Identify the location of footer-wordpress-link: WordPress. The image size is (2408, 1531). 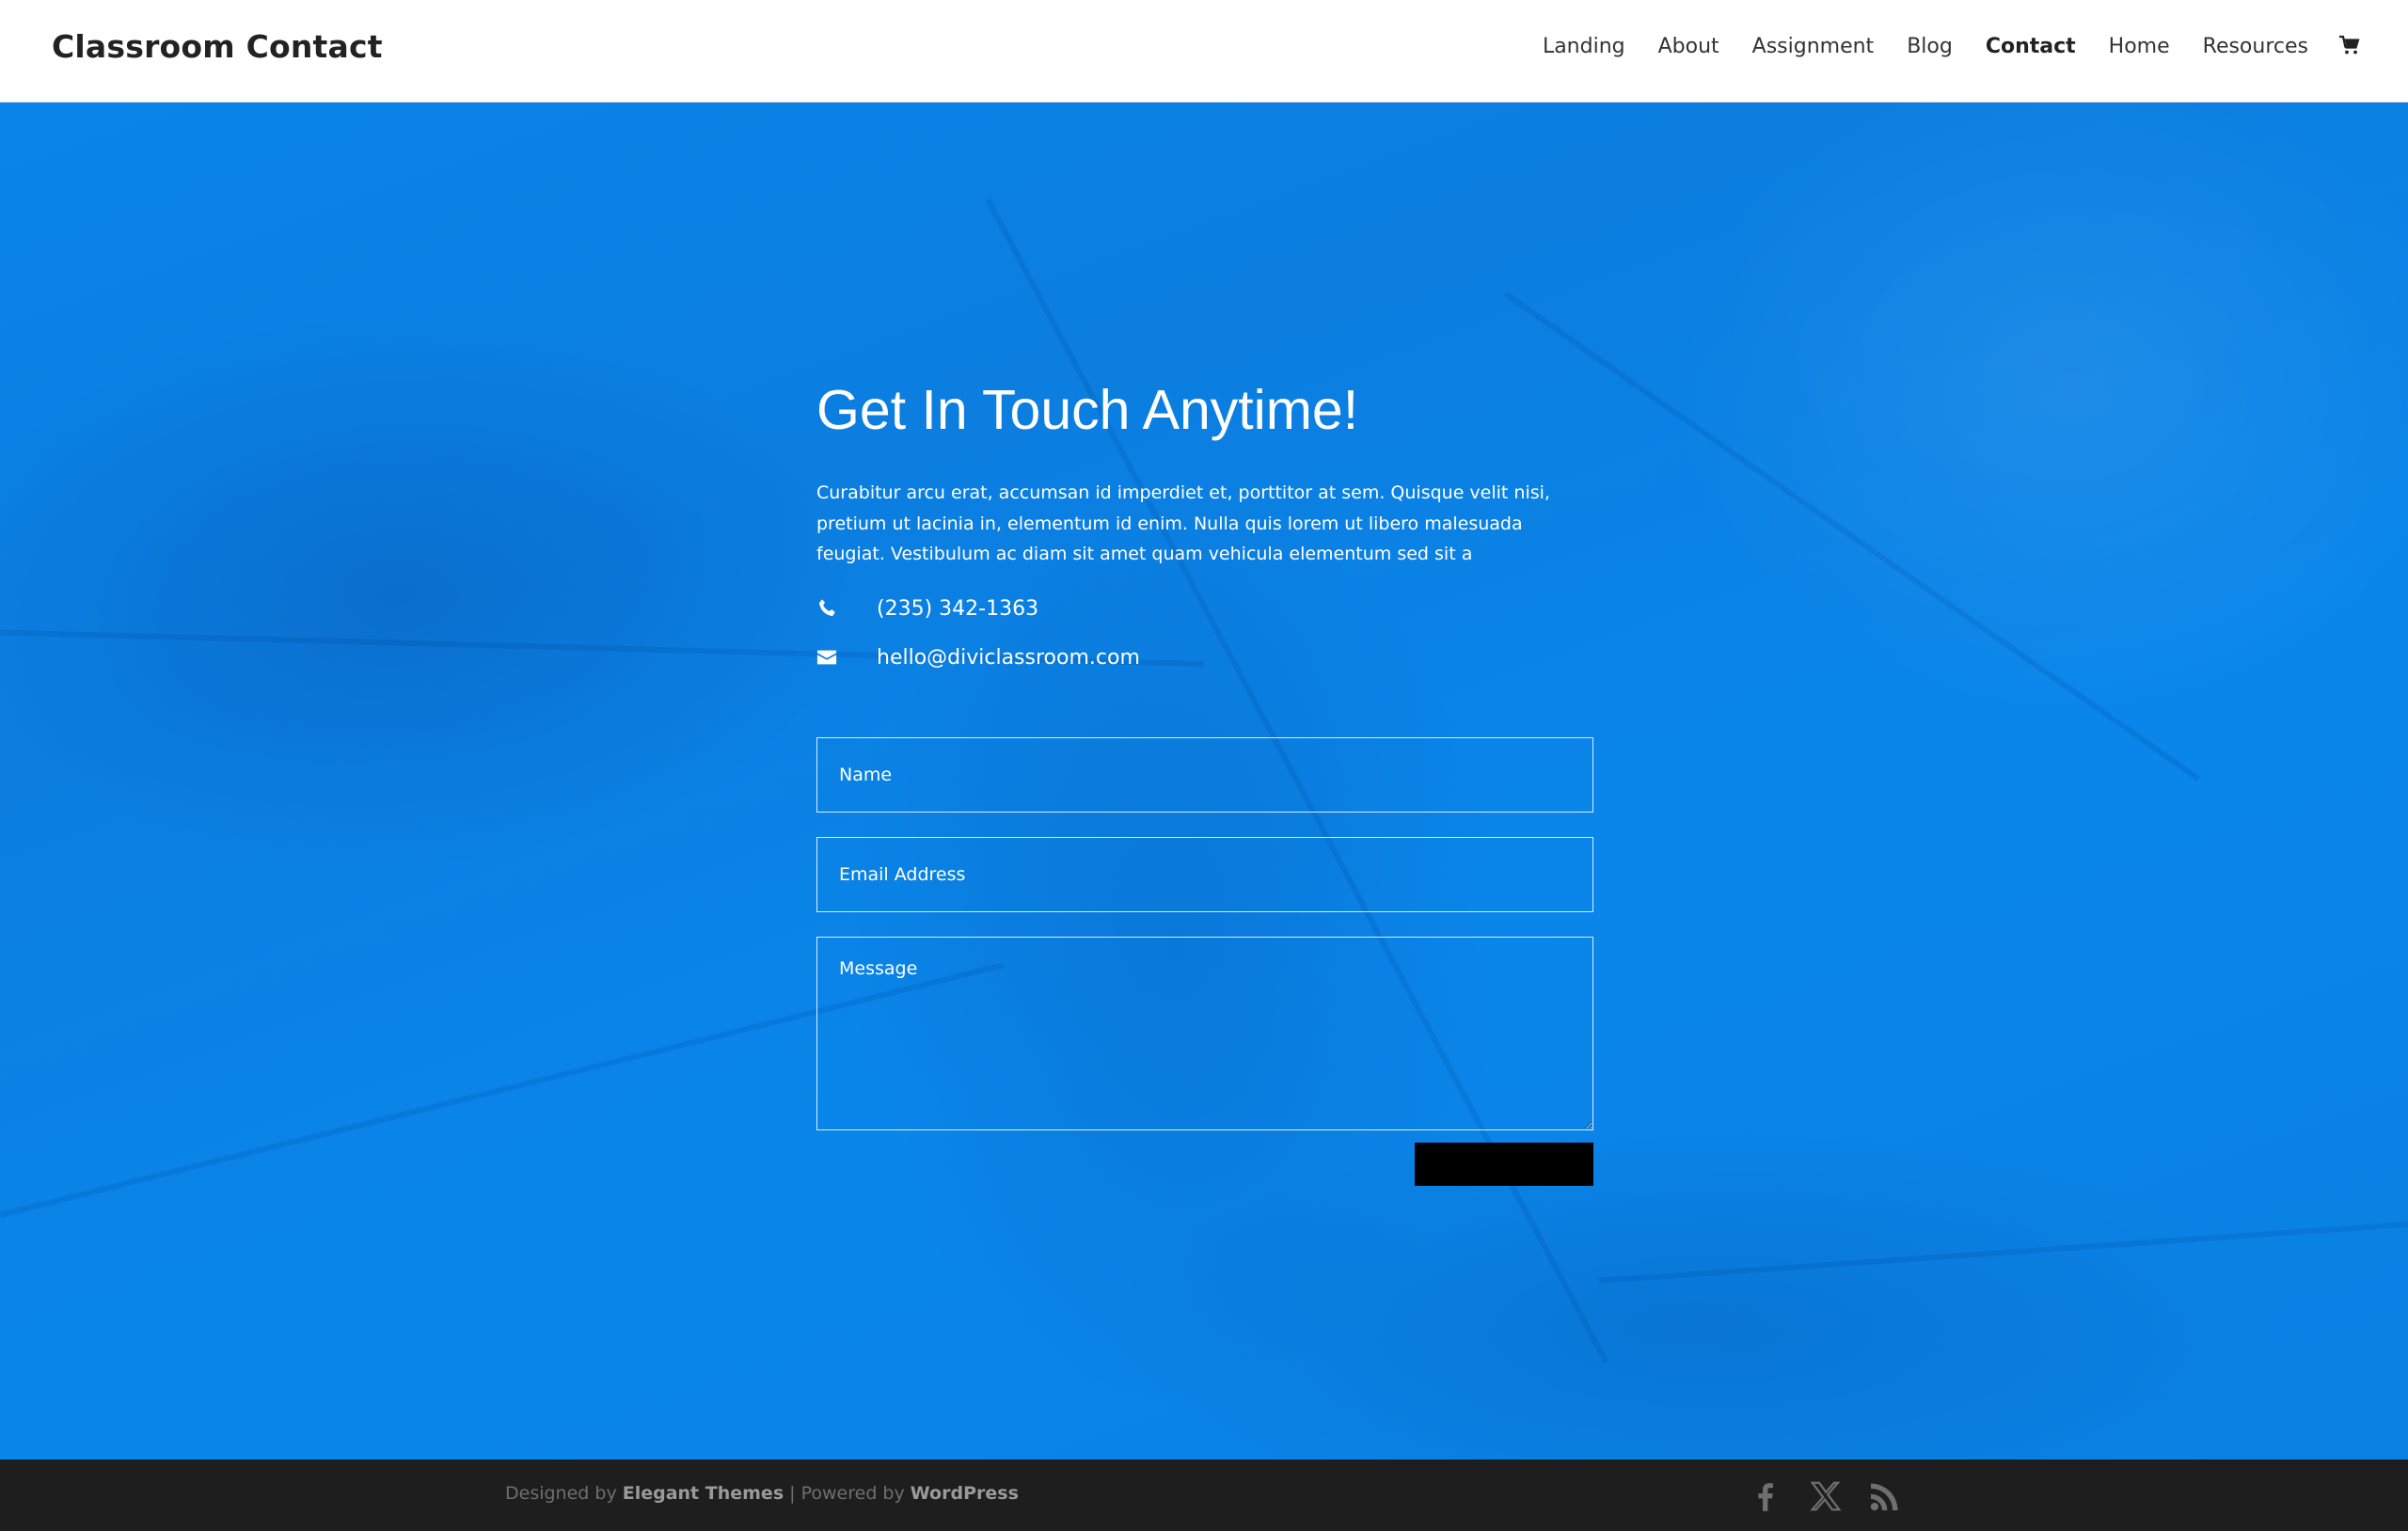
(965, 1493).